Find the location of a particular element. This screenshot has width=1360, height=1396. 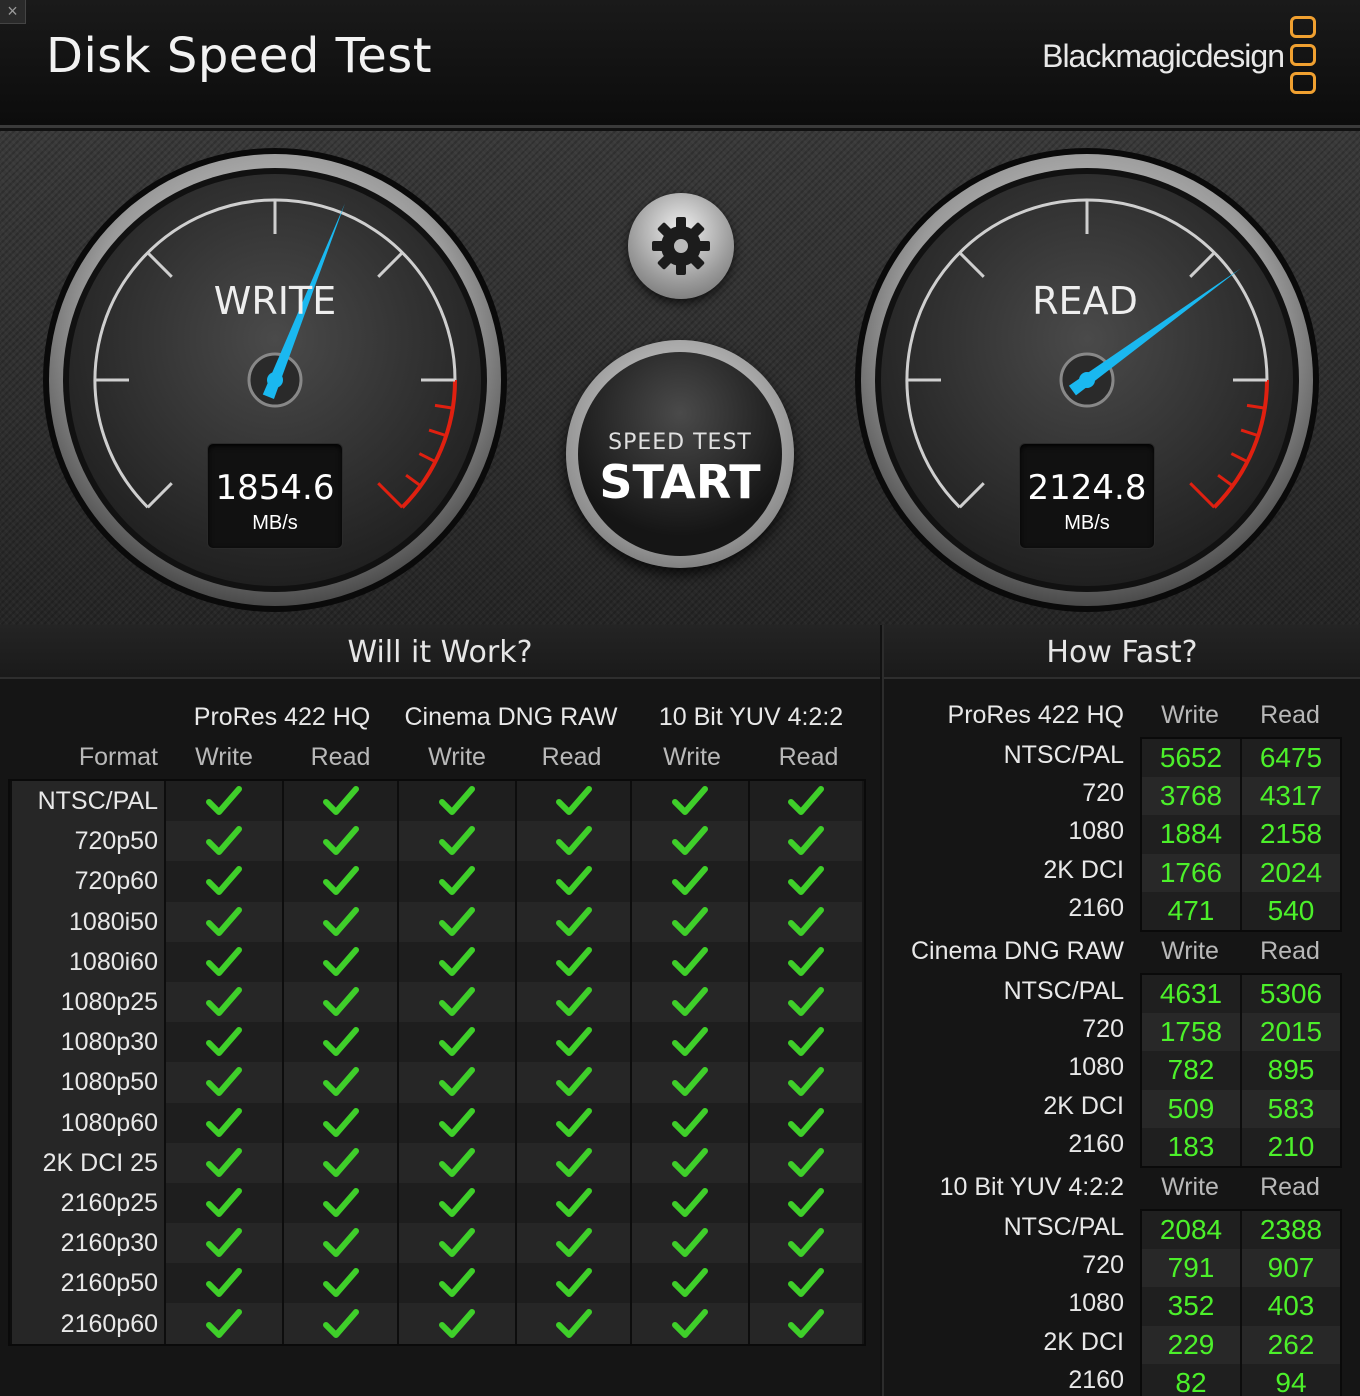

table-row: 1080i60 is located at coordinates (437, 961).